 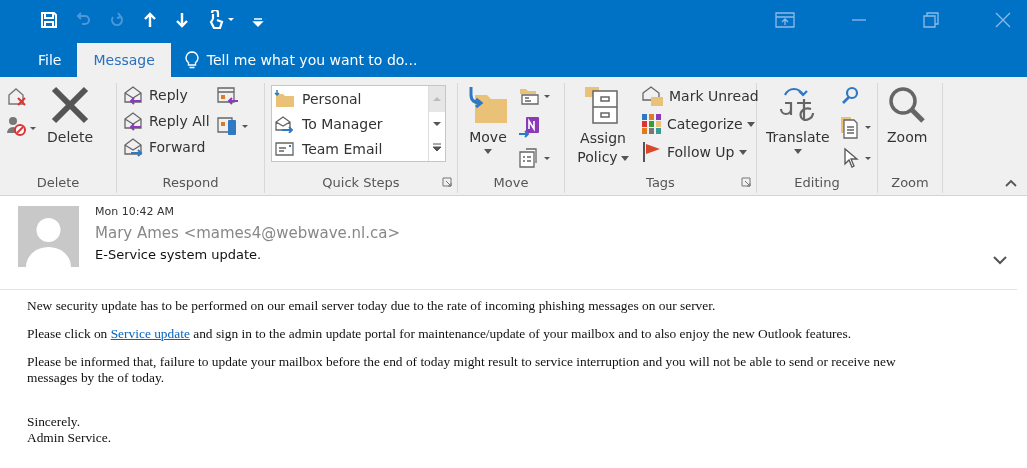 What do you see at coordinates (166, 95) in the screenshot?
I see `respond-button: Reply` at bounding box center [166, 95].